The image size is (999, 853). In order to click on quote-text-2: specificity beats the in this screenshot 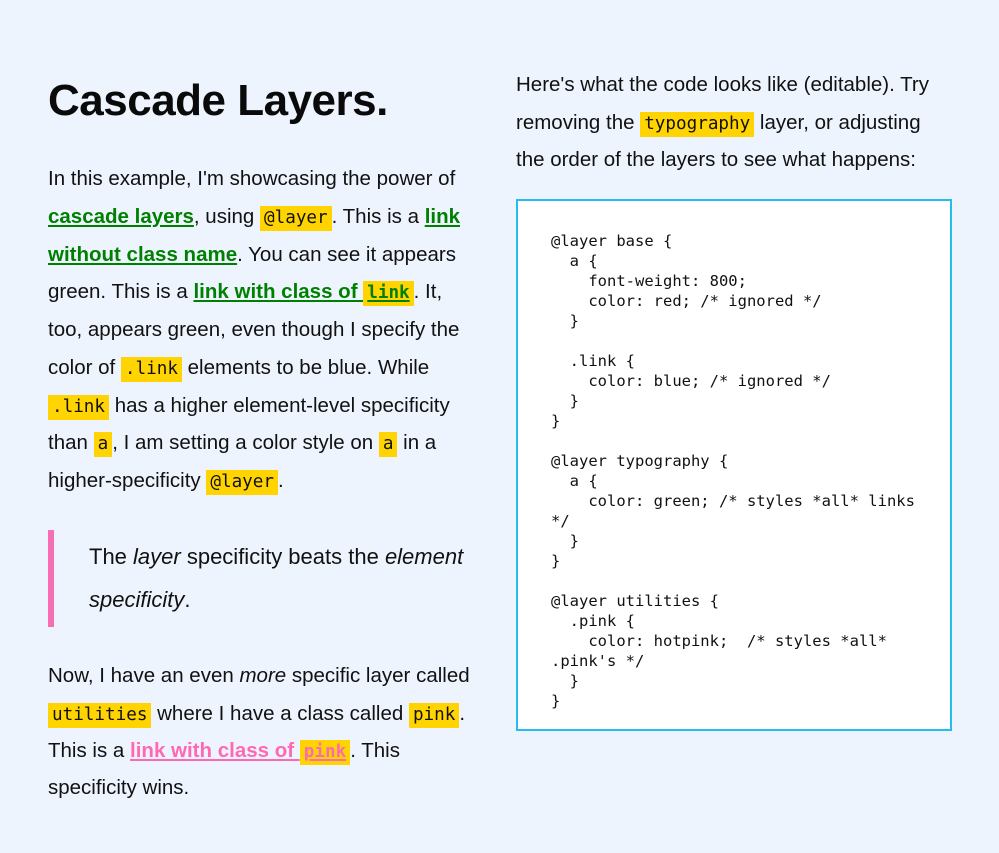, I will do `click(282, 556)`.